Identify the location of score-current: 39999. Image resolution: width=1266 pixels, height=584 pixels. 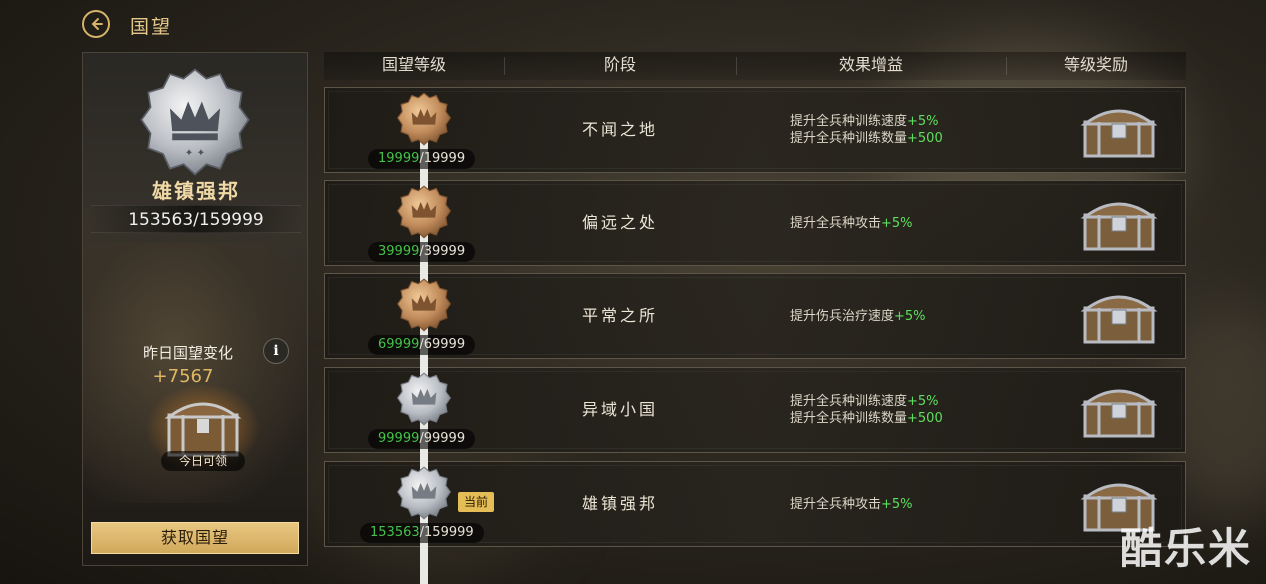
(399, 251).